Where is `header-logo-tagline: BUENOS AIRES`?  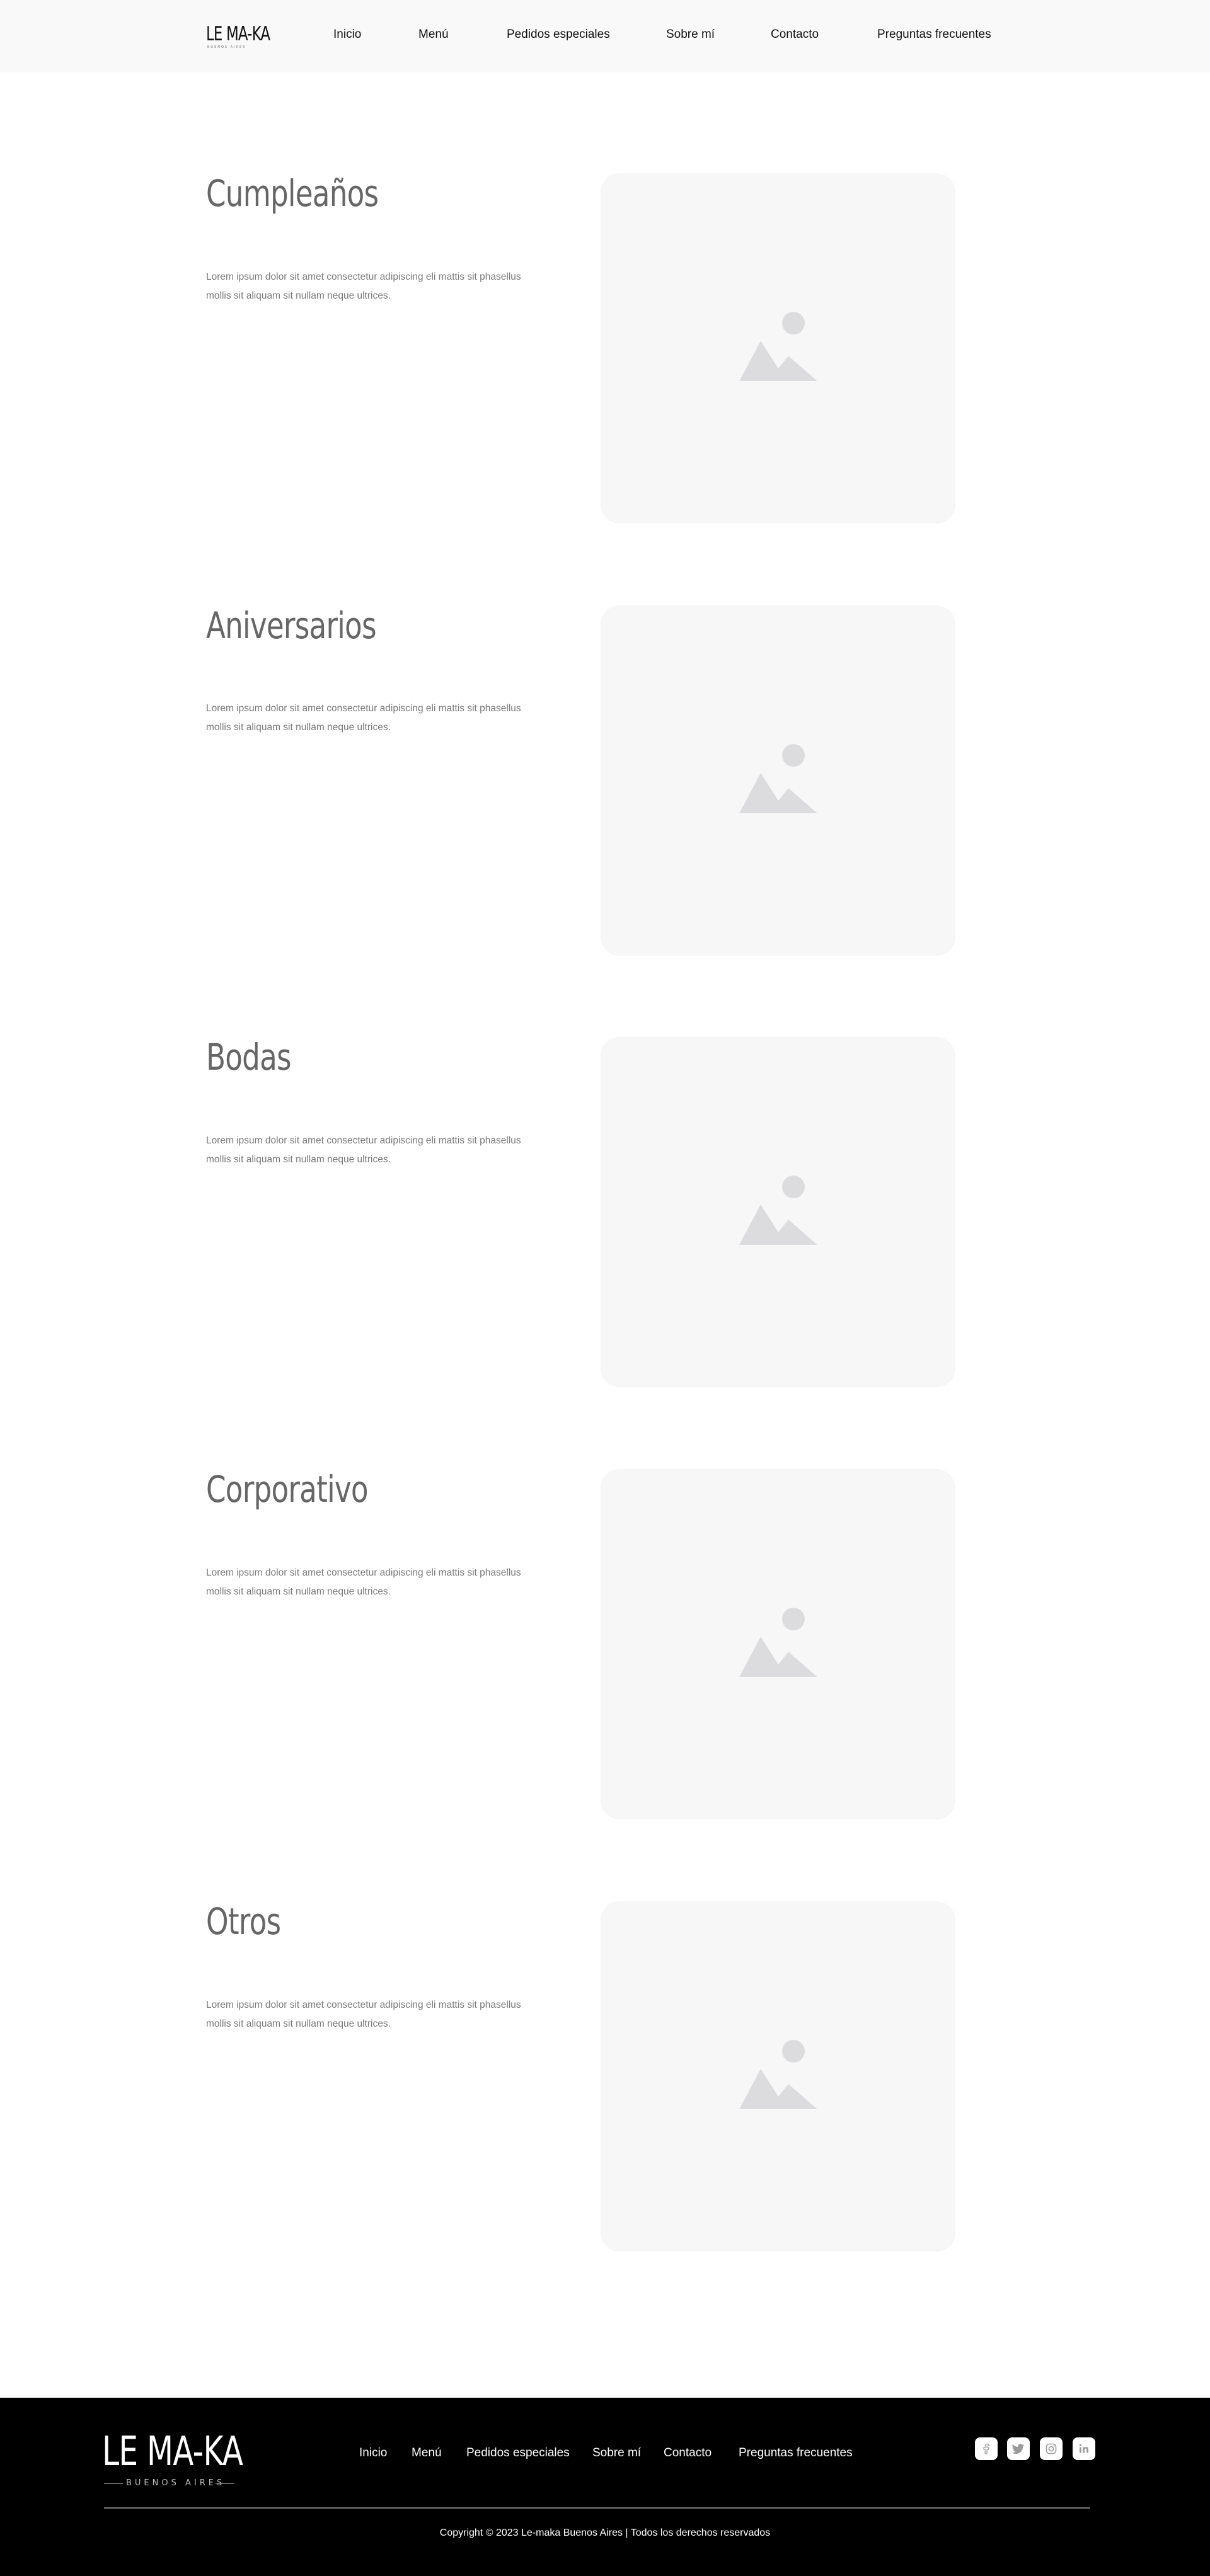
header-logo-tagline: BUENOS AIRES is located at coordinates (227, 47).